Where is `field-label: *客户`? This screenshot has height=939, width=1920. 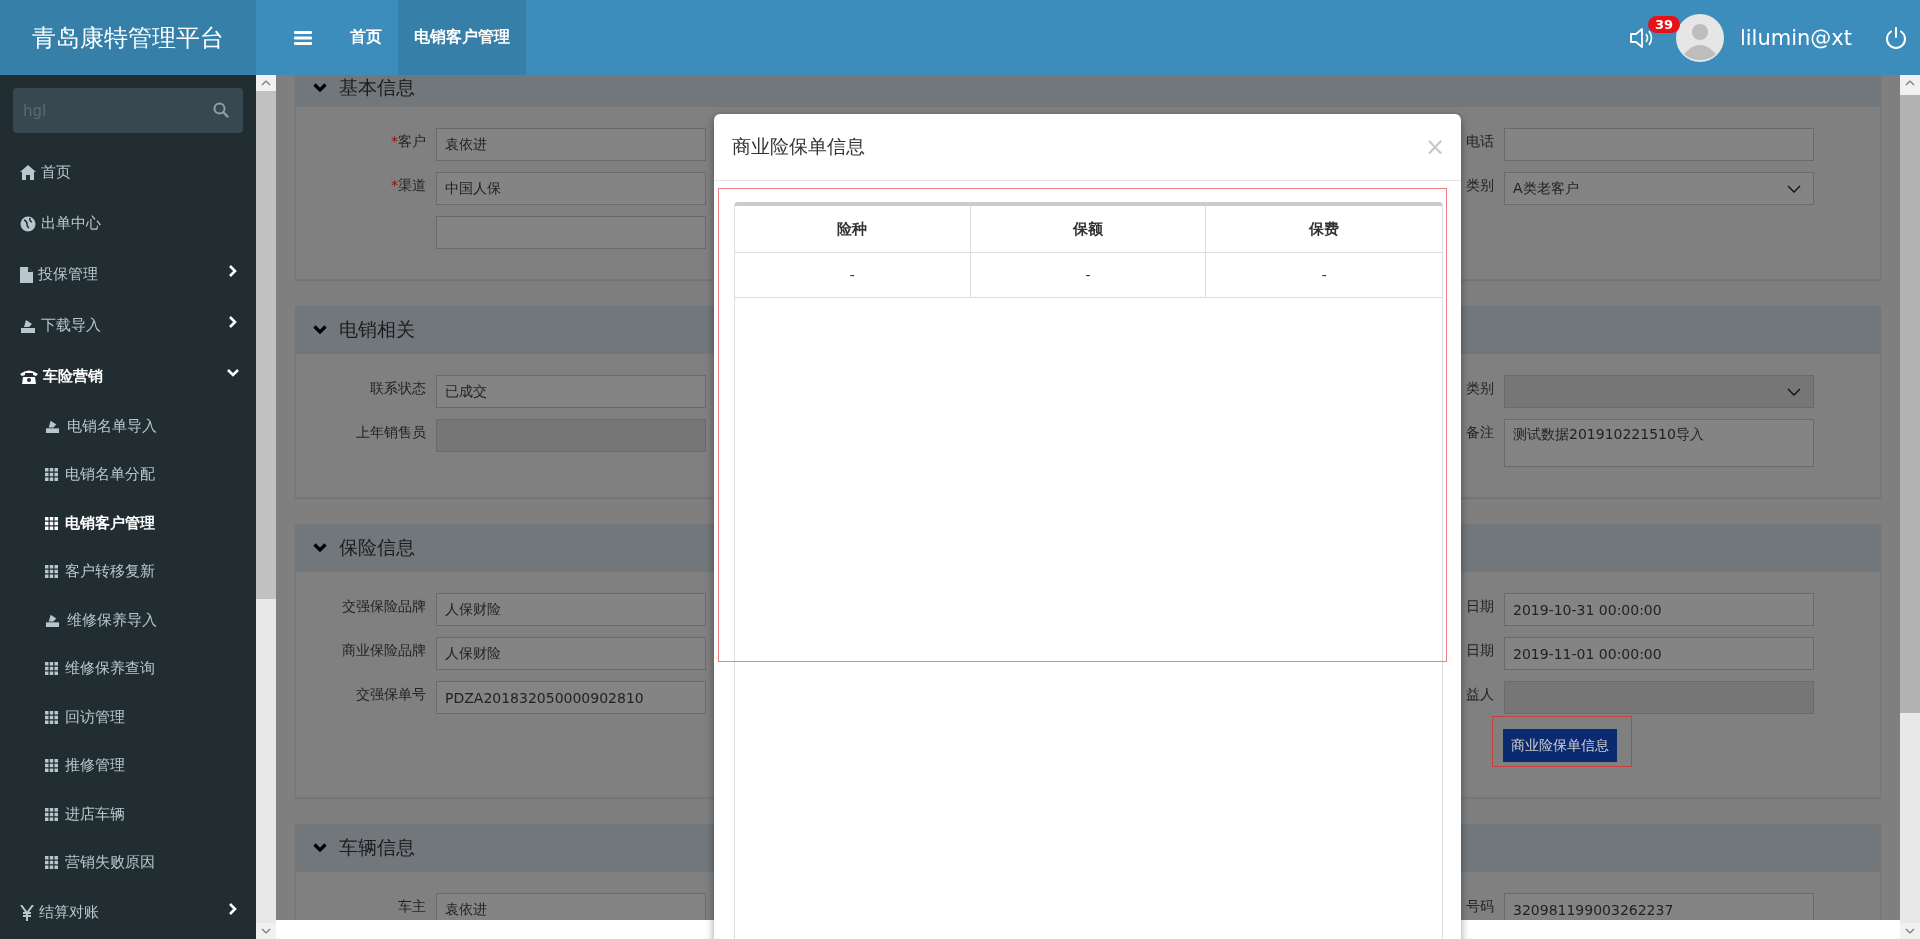
field-label: *客户 is located at coordinates (408, 142).